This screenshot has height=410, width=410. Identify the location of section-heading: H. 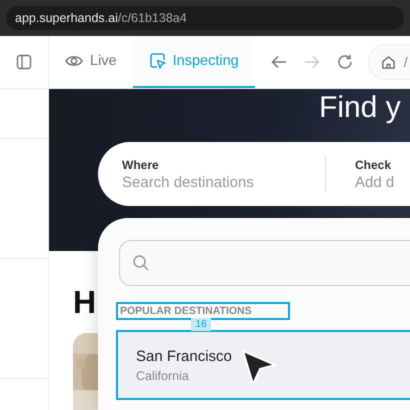
(84, 302).